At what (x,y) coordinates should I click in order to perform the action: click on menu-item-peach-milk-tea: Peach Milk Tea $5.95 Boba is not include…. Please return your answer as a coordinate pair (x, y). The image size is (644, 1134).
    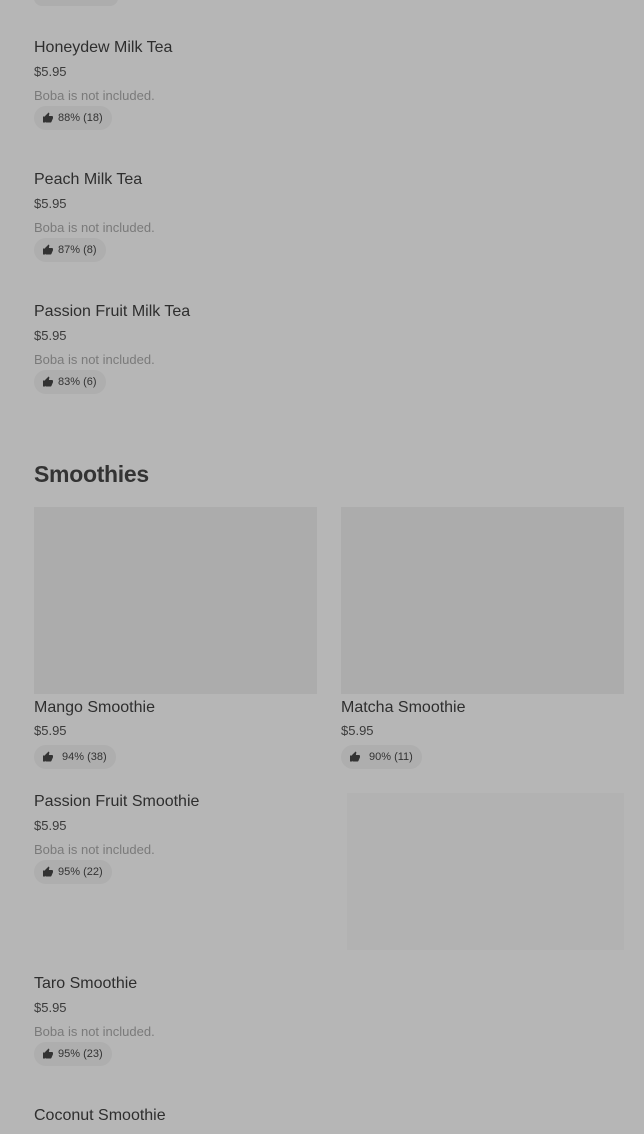
    Looking at the image, I should click on (184, 220).